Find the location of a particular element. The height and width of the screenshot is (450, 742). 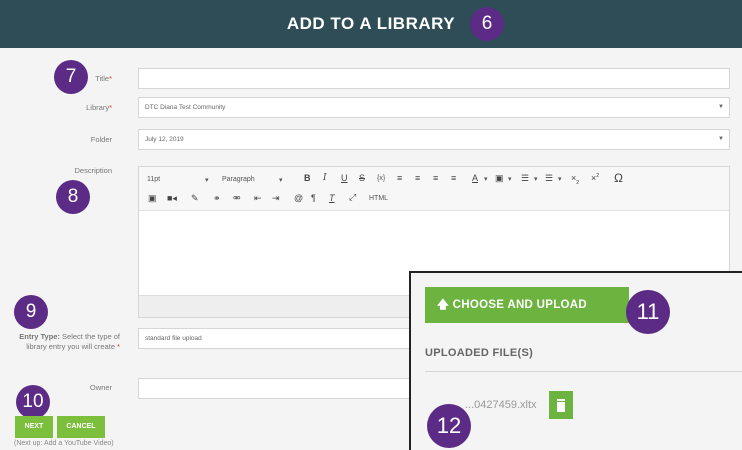

align-right-icon: ≡ is located at coordinates (435, 178).